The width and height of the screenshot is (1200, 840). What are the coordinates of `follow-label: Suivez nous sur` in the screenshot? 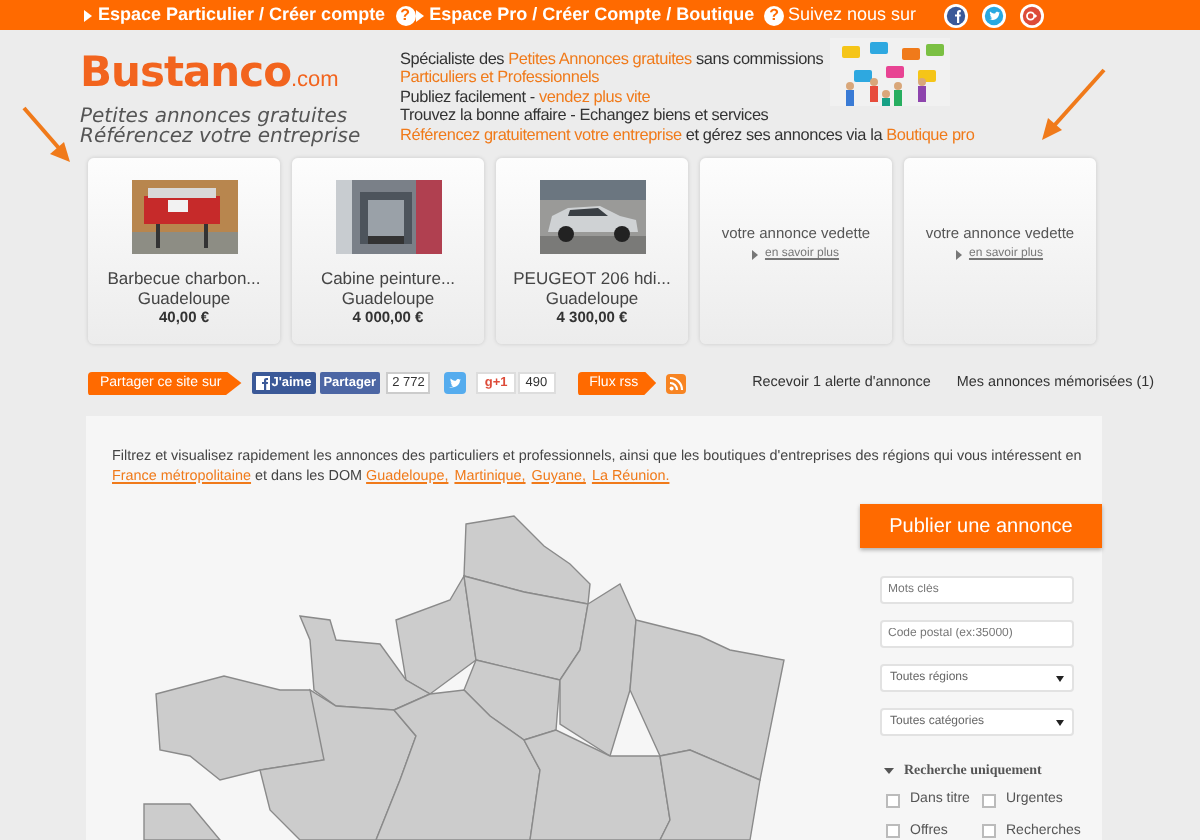 It's located at (851, 14).